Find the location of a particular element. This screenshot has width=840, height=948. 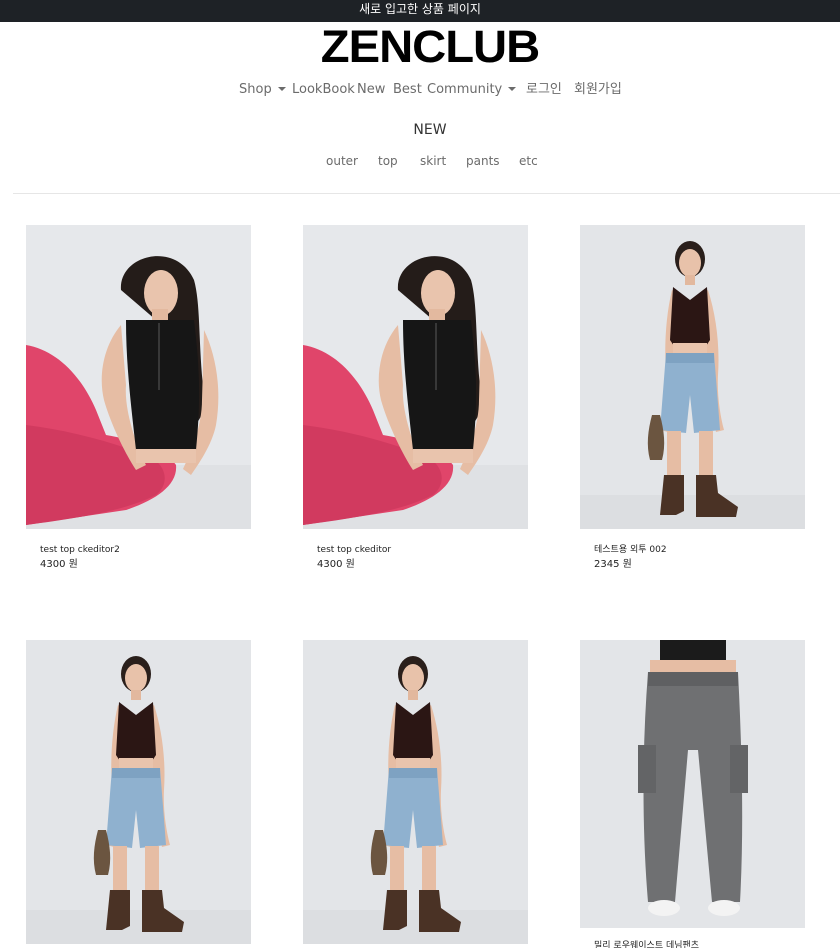

nav-shop: Shop is located at coordinates (262, 90).